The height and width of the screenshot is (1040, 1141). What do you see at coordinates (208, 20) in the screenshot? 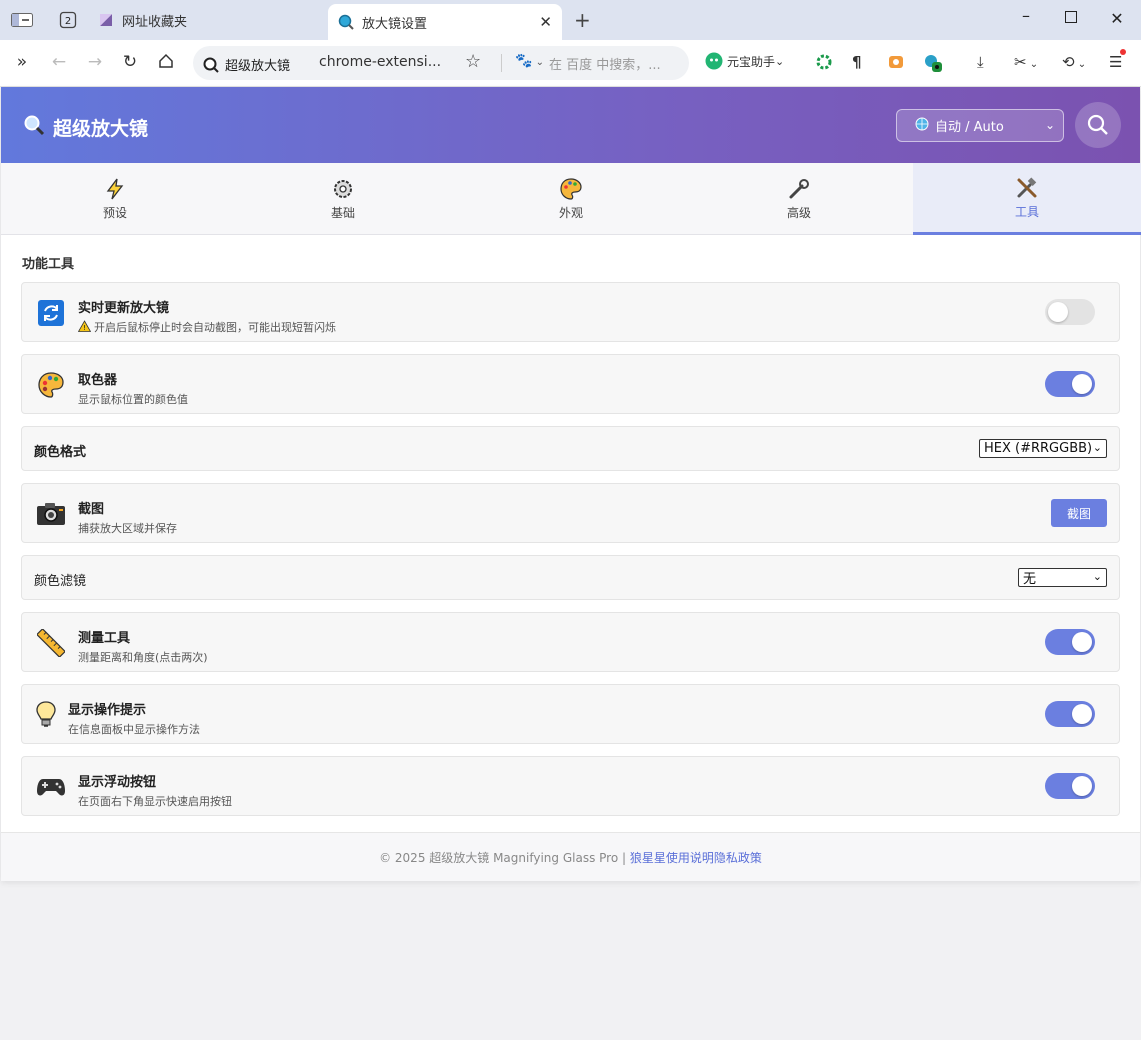
I see `browser-tab-bookmarks: 网址收藏夹` at bounding box center [208, 20].